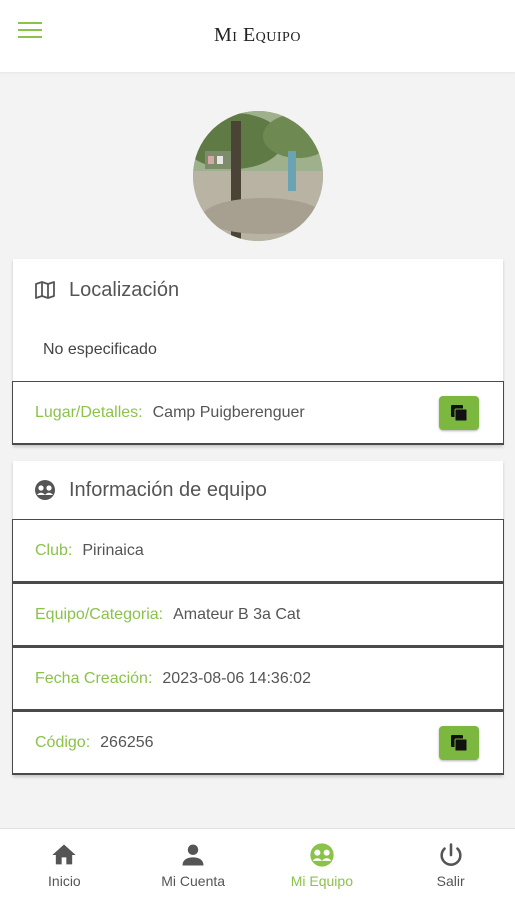  I want to click on category-label: Equipo/Categoria:, so click(99, 614).